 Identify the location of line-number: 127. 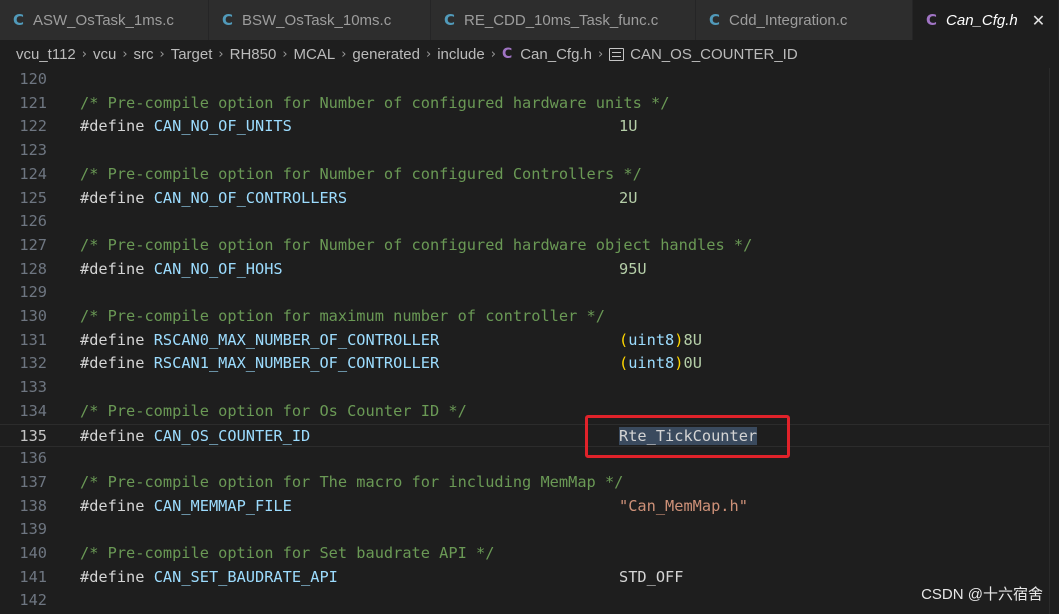
(33, 244).